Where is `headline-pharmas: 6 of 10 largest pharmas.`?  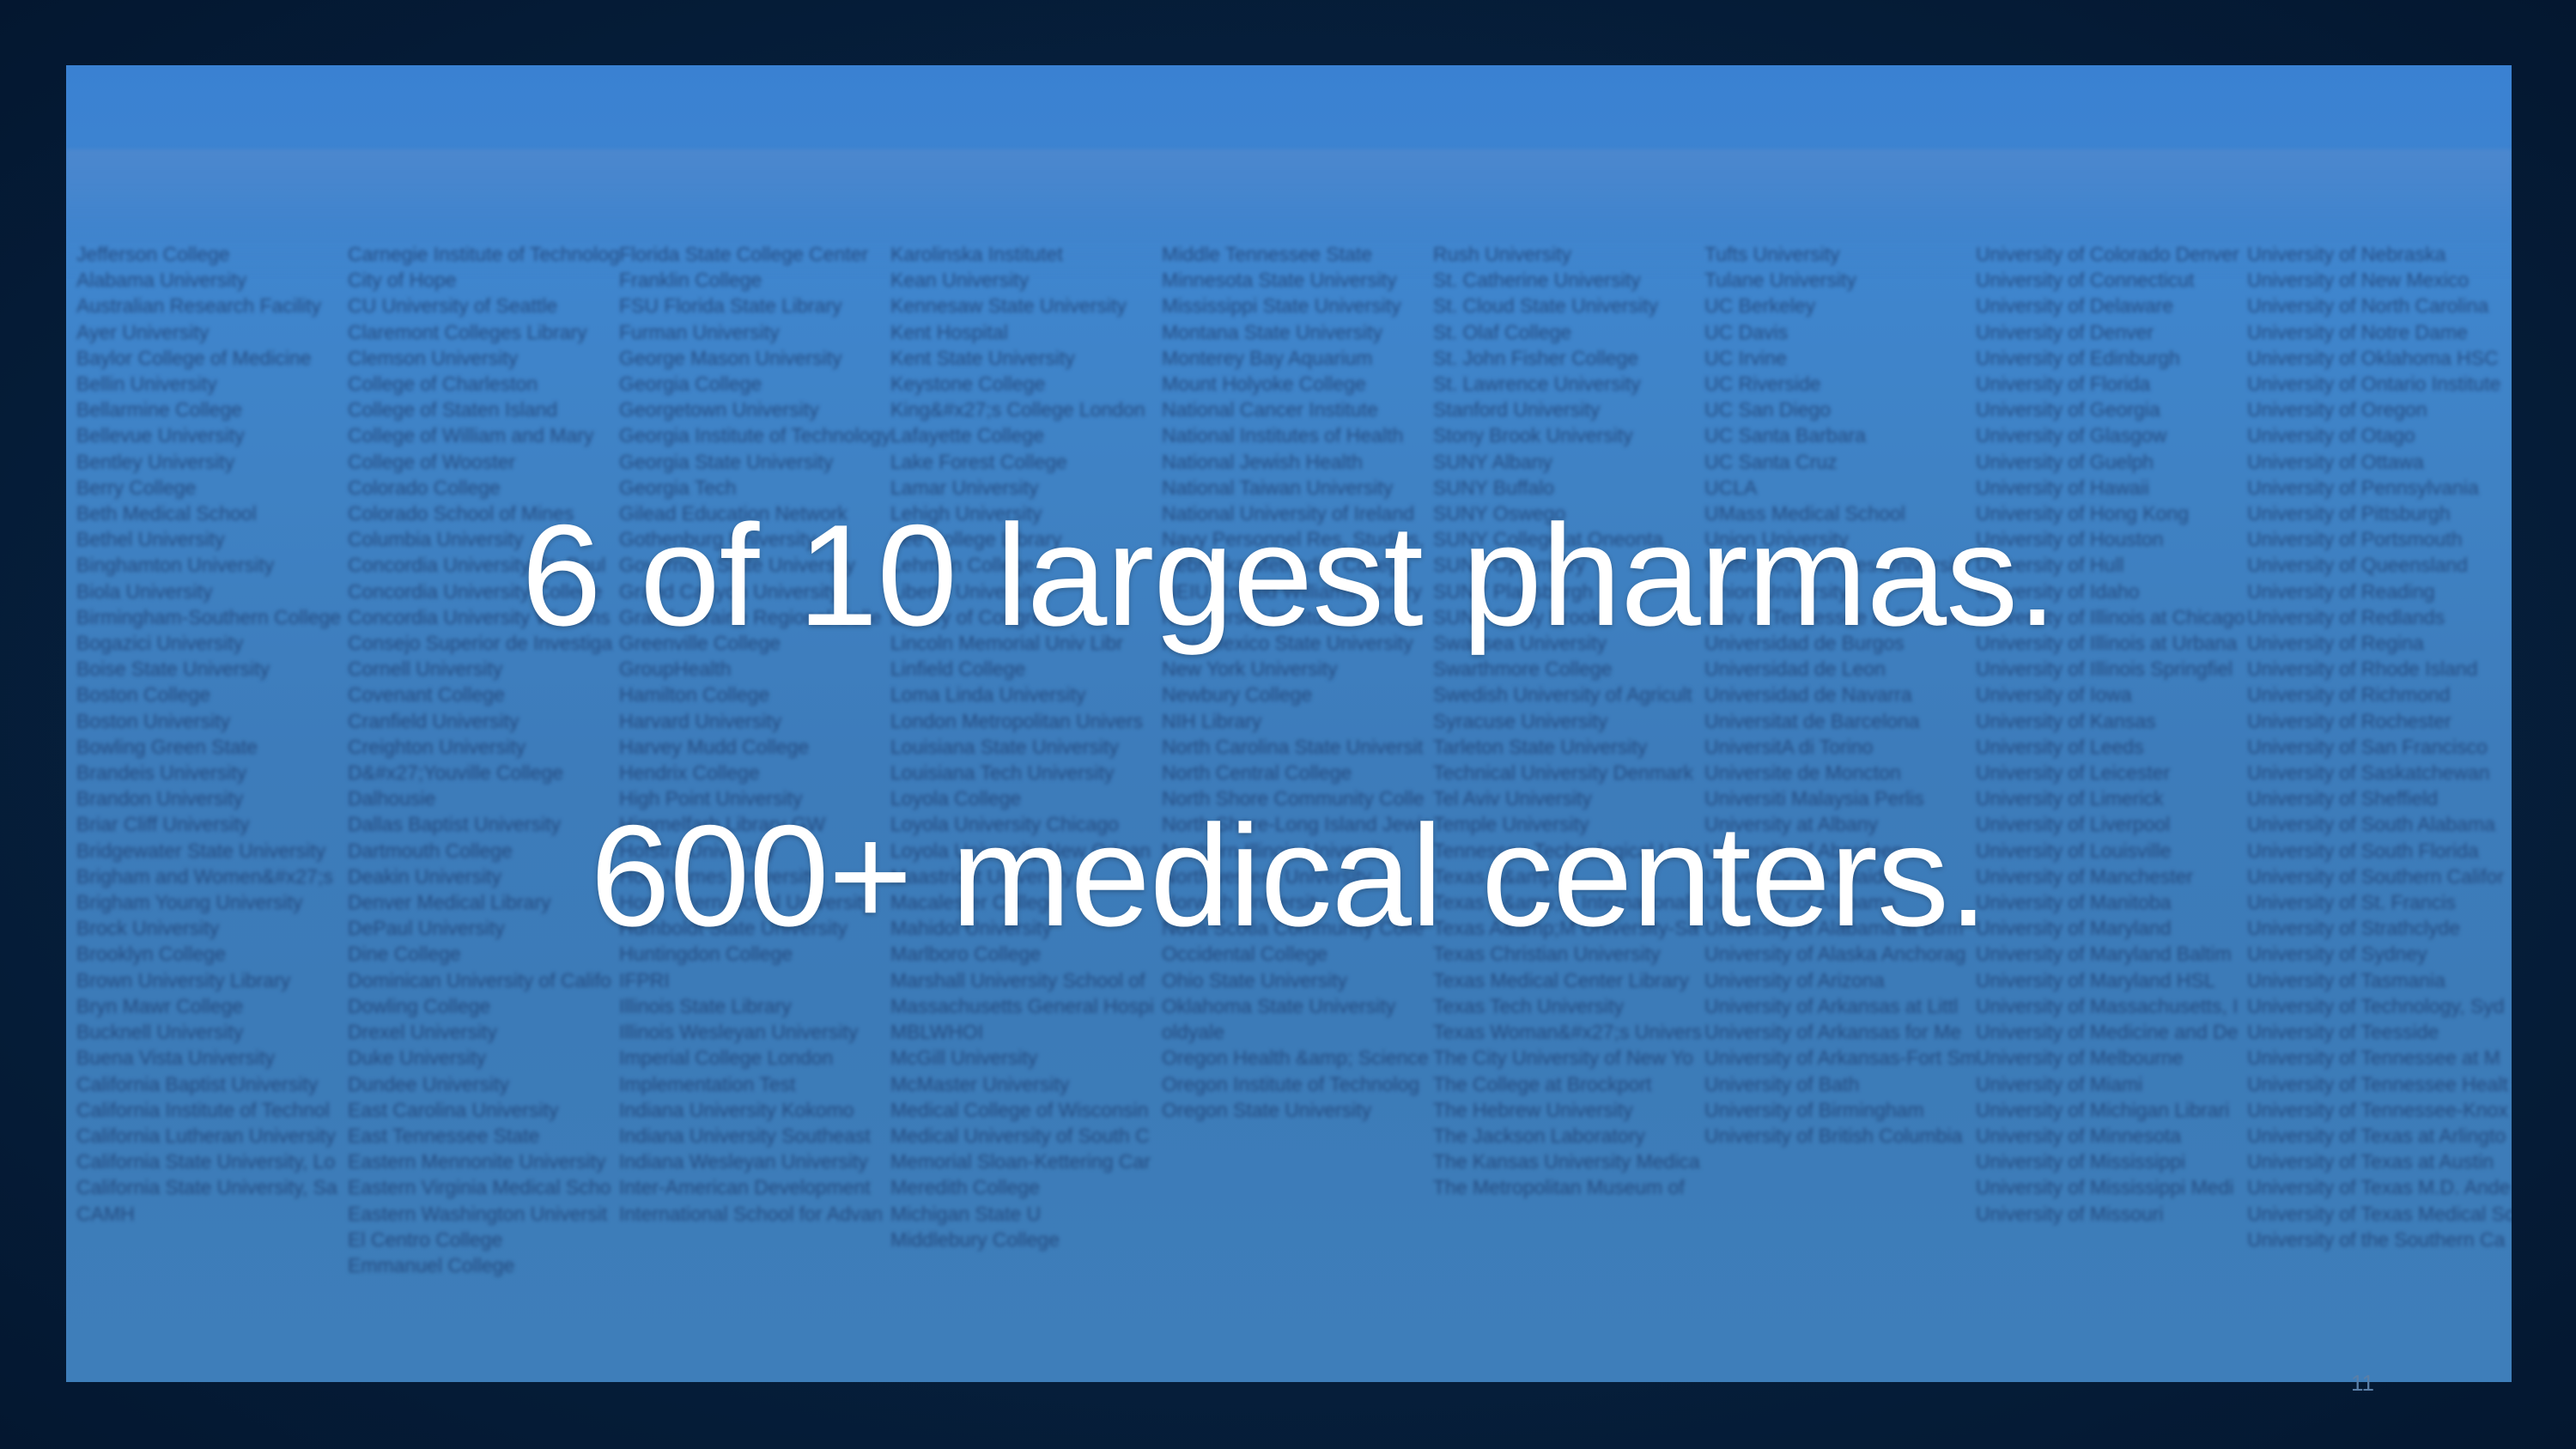 headline-pharmas: 6 of 10 largest pharmas. is located at coordinates (1289, 575).